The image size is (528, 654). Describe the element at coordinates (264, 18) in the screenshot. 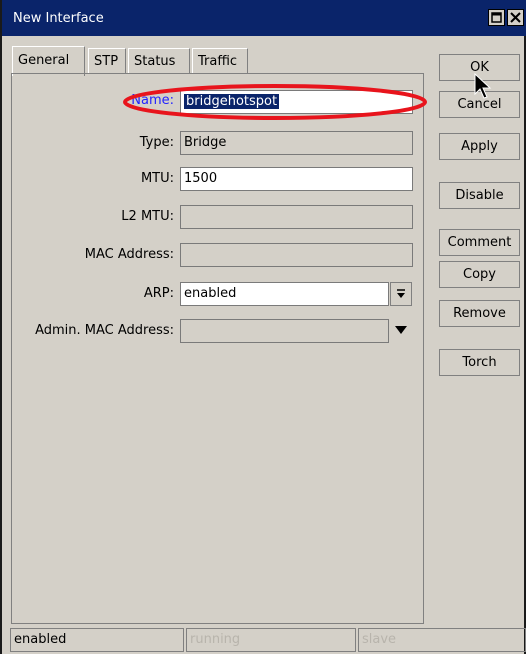

I see `title-bar: New Interface` at that location.